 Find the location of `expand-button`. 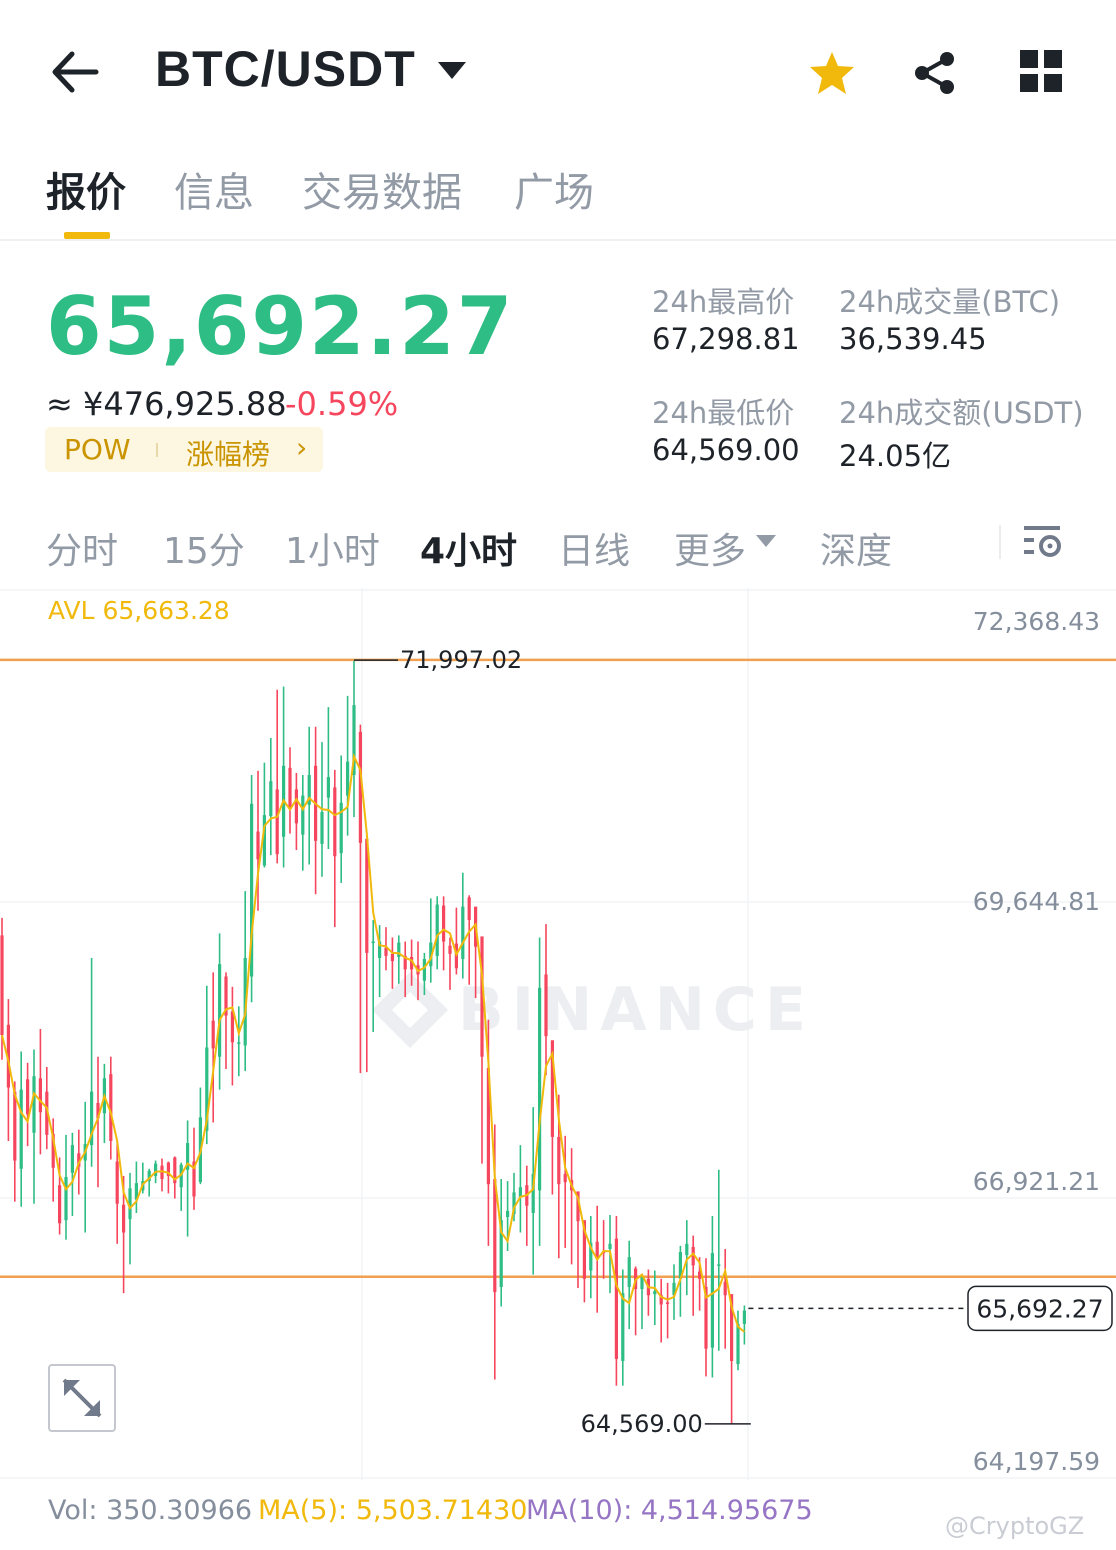

expand-button is located at coordinates (82, 1398).